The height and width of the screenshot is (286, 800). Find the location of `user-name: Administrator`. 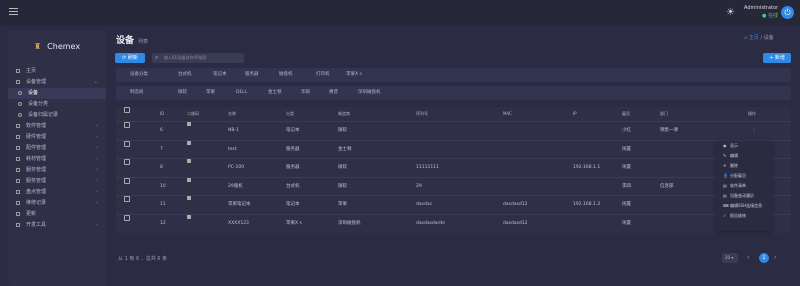

user-name: Administrator is located at coordinates (761, 8).